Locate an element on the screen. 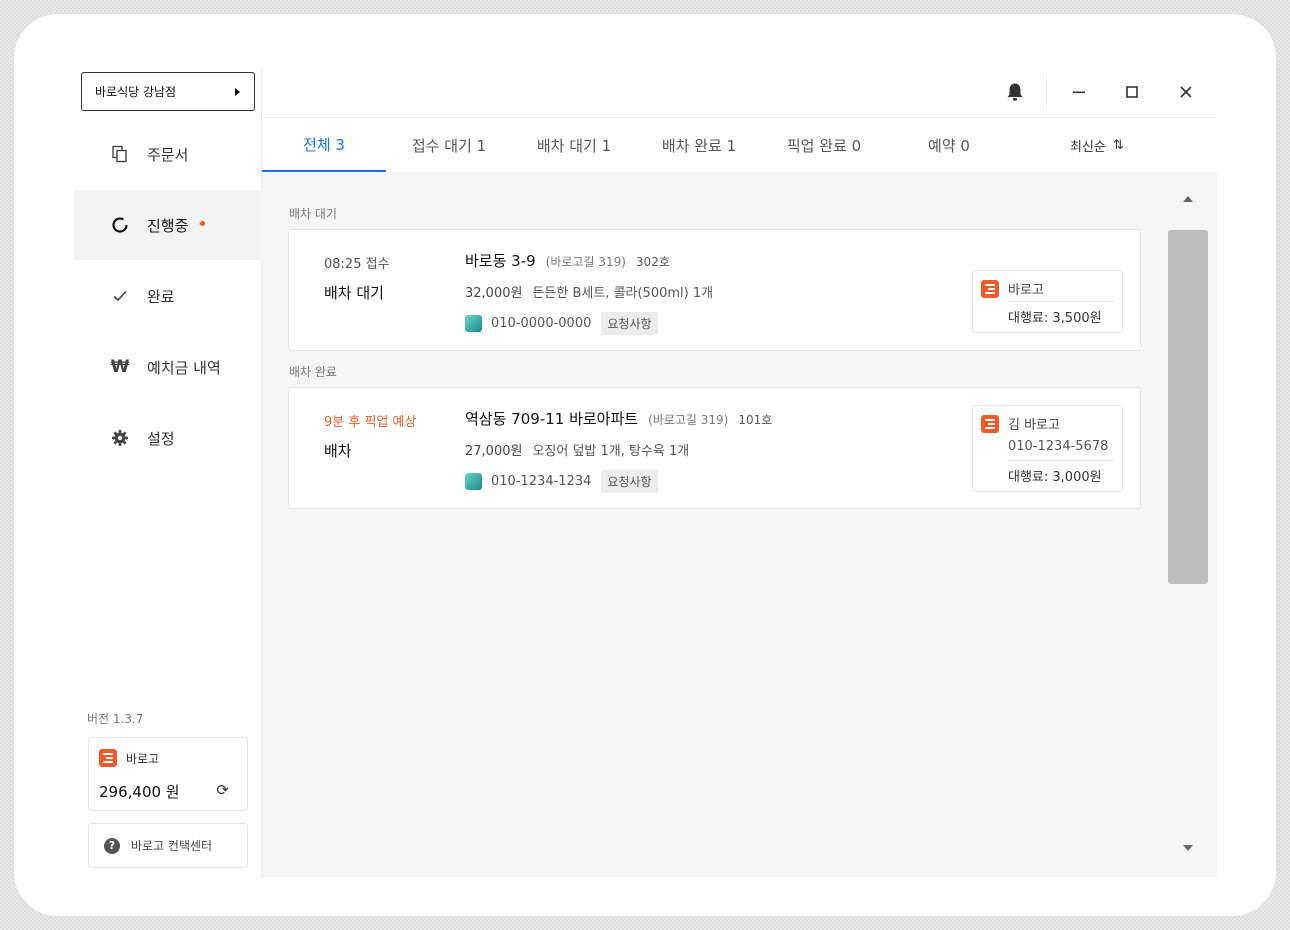 The height and width of the screenshot is (930, 1290). order-time: 08:25 접수 is located at coordinates (357, 264).